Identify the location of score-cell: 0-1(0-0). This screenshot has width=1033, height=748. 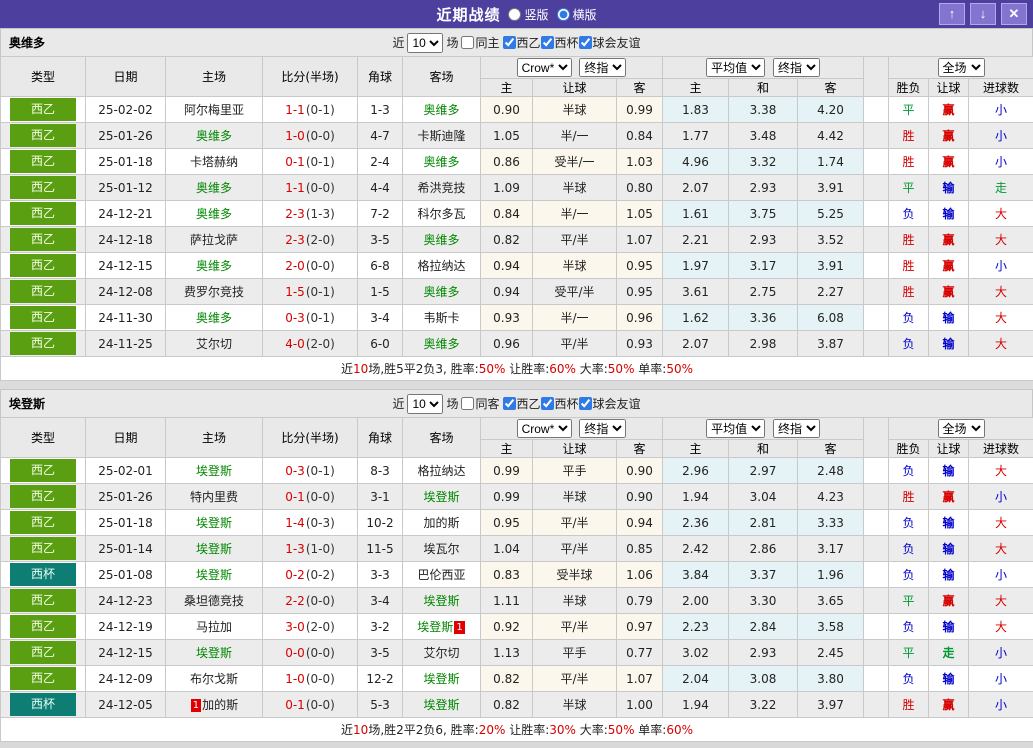
(310, 705).